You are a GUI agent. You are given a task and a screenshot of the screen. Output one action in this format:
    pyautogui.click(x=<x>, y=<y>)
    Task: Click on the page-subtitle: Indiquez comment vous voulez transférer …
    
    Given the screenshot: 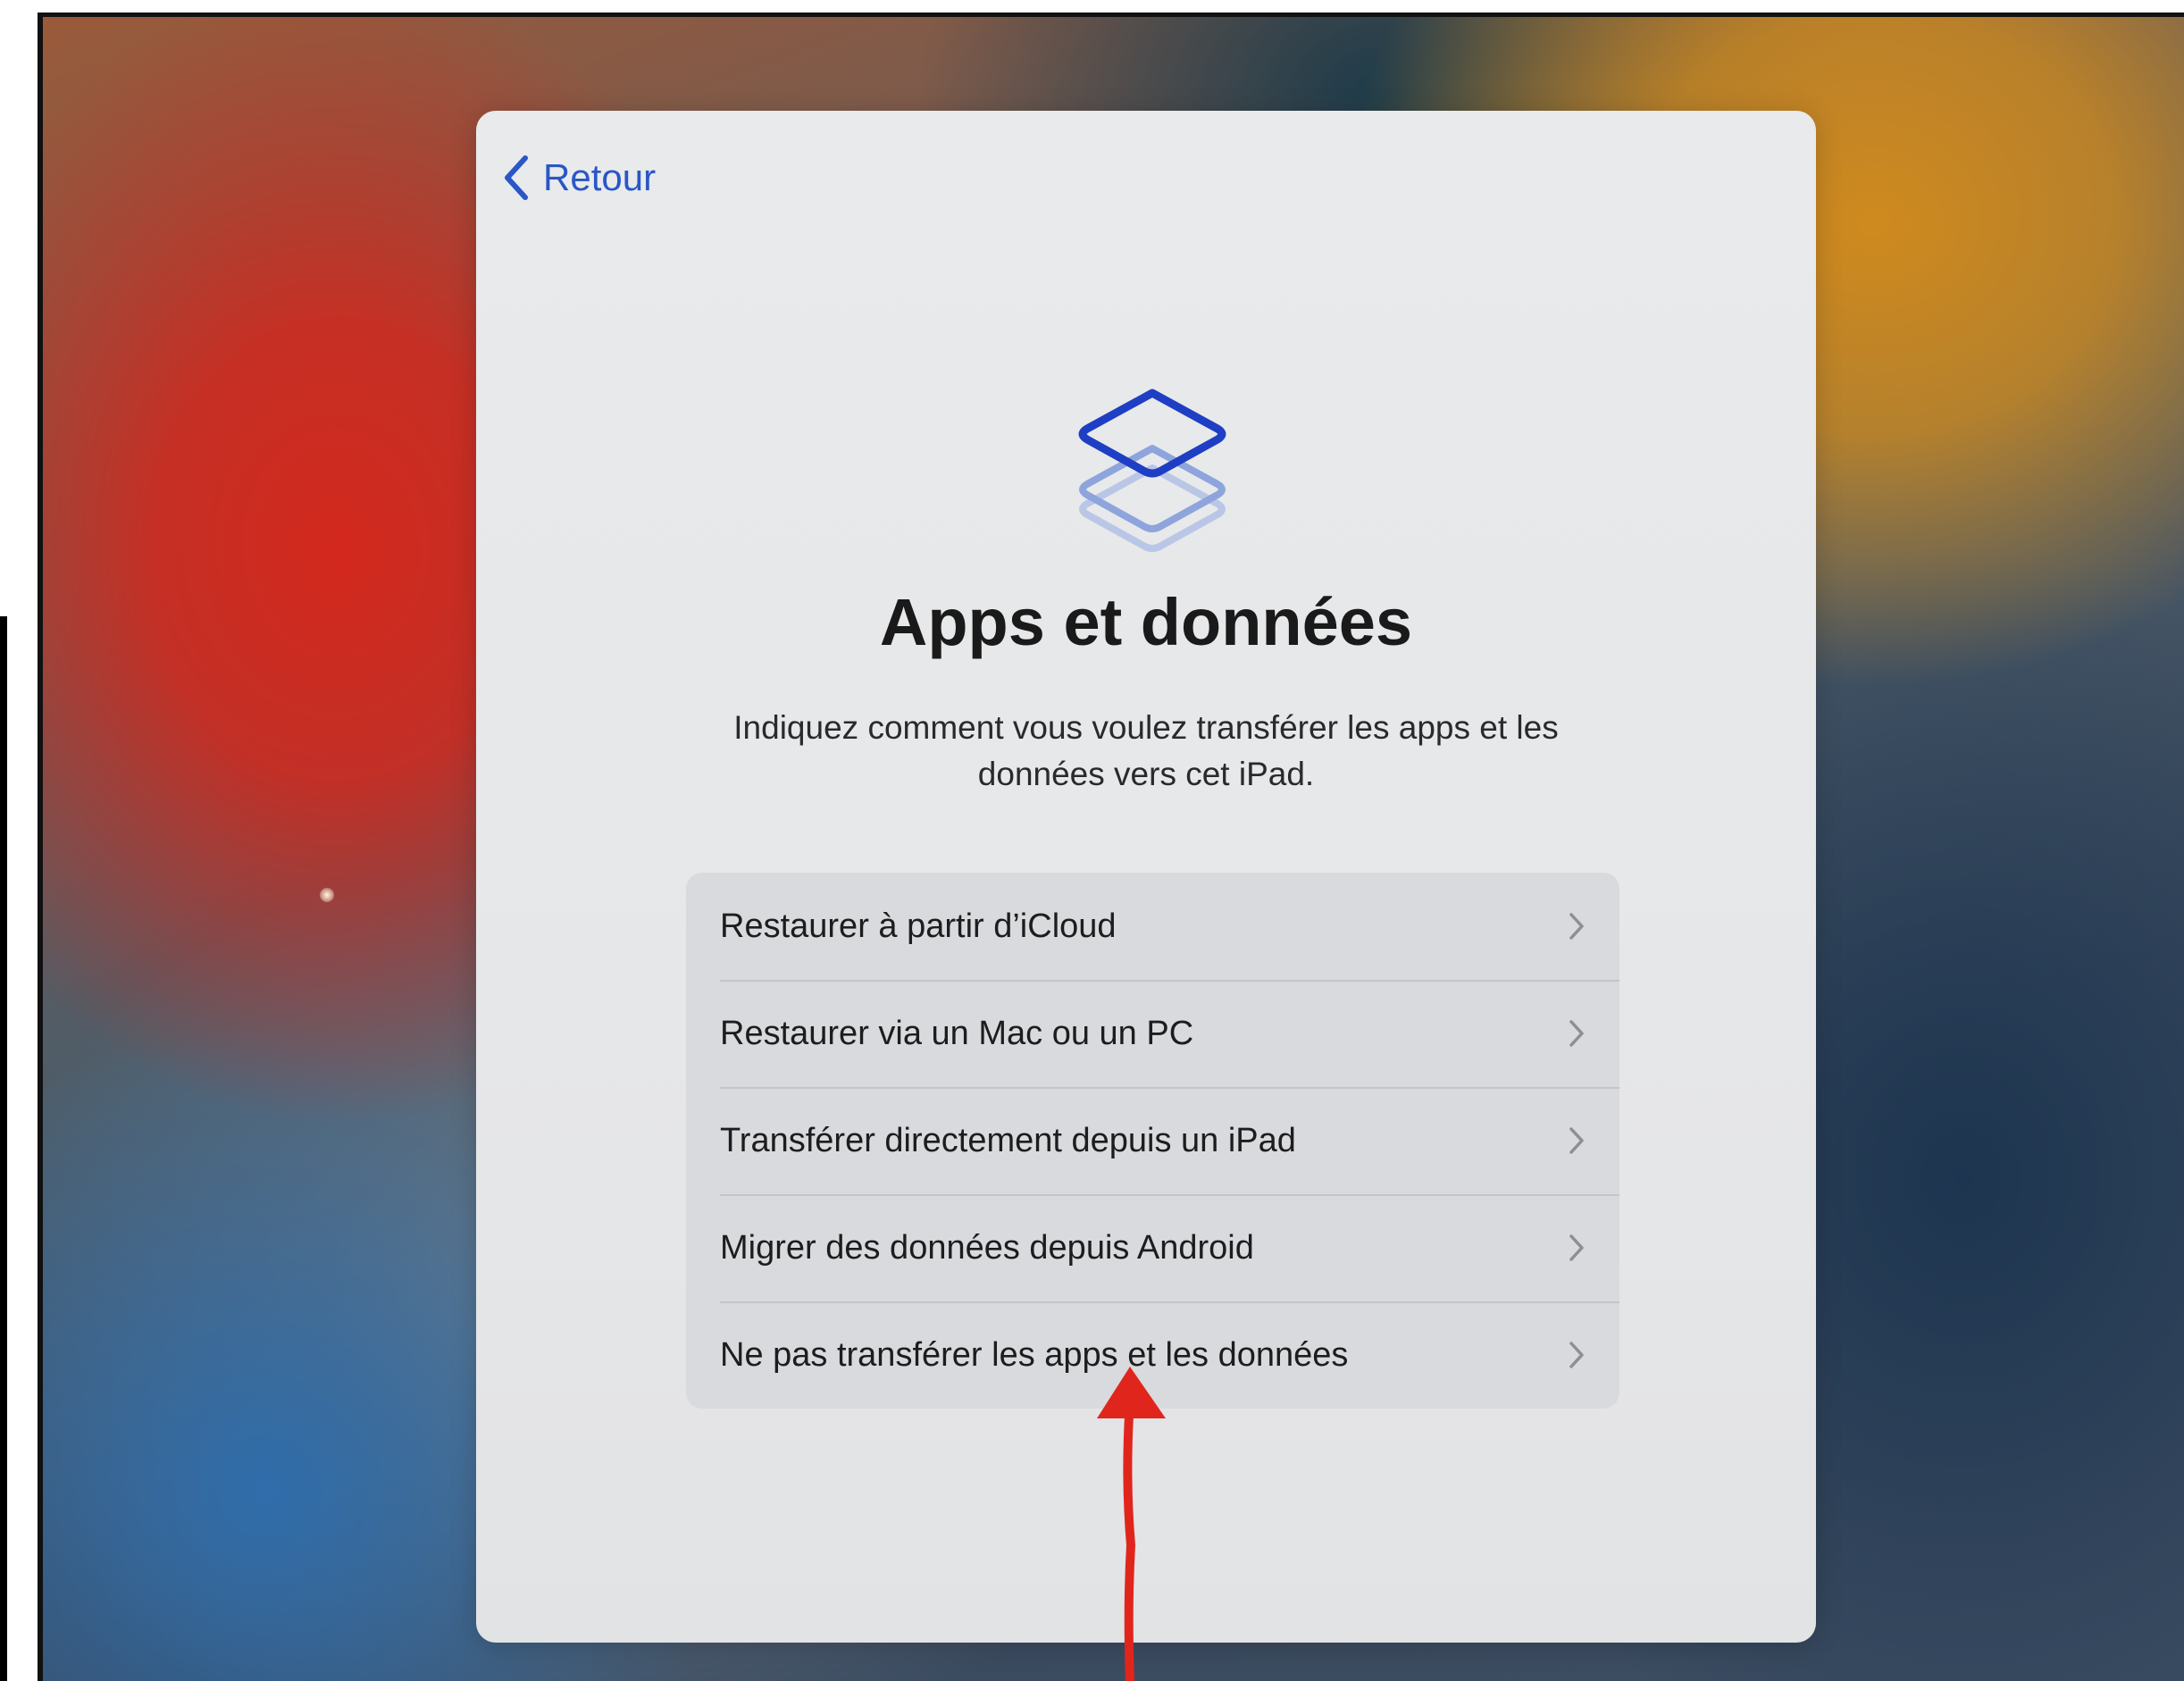 What is the action you would take?
    pyautogui.click(x=1146, y=751)
    